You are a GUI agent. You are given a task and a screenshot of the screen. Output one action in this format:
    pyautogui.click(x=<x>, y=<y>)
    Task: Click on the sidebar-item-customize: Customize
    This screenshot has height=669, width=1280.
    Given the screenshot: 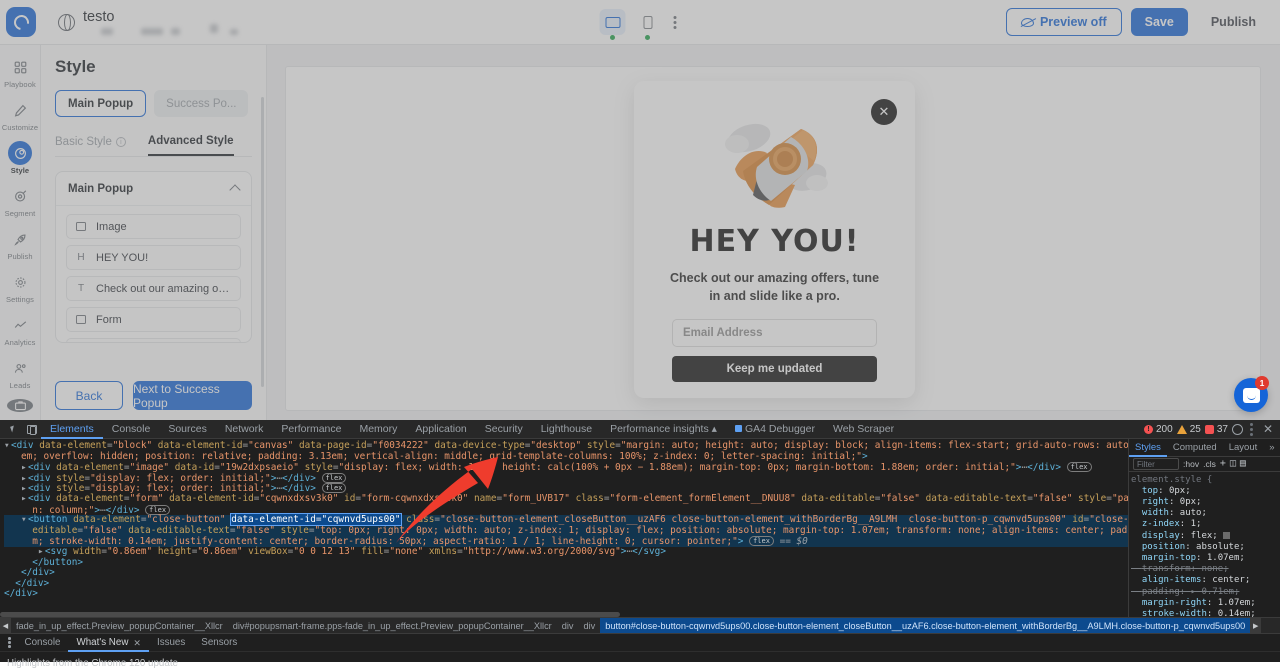 What is the action you would take?
    pyautogui.click(x=20, y=115)
    